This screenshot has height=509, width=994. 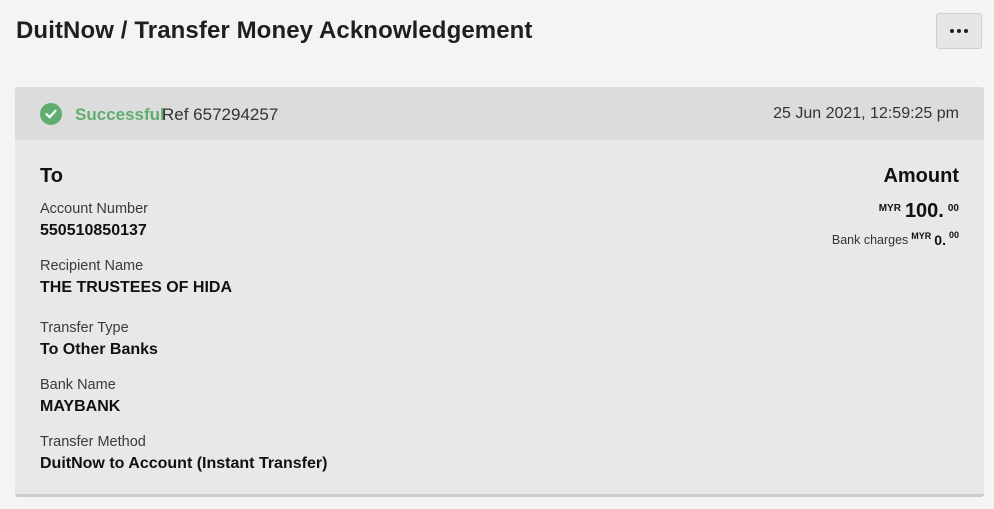 What do you see at coordinates (889, 208) in the screenshot?
I see `amount-currency: MYR` at bounding box center [889, 208].